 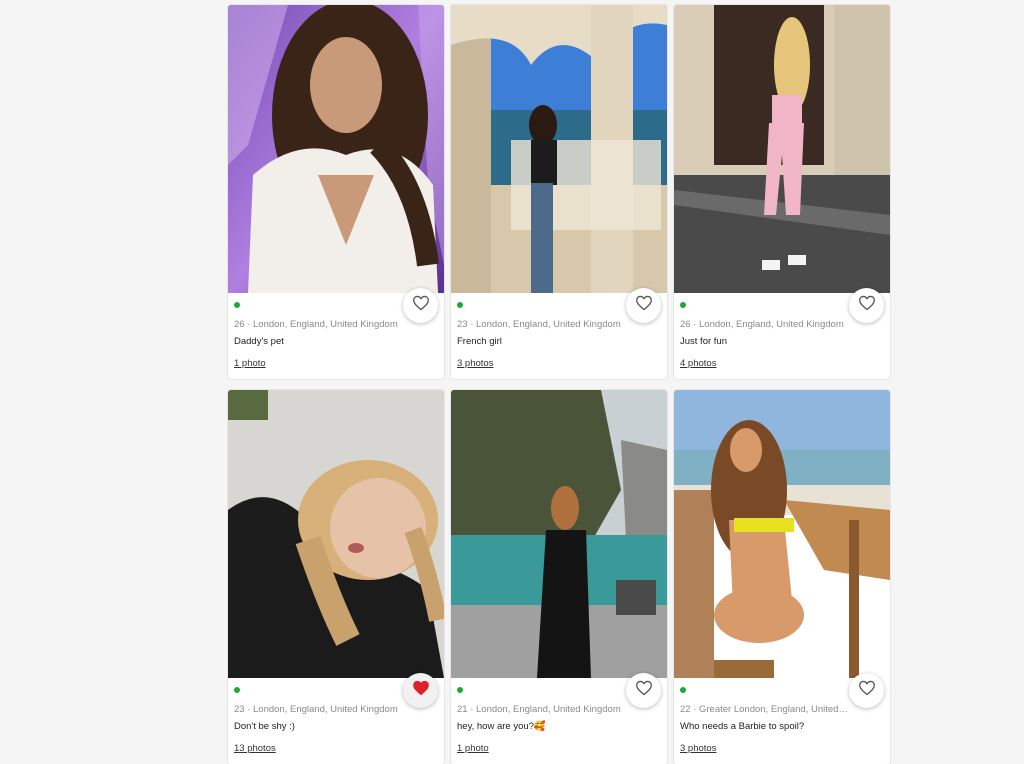 I want to click on profile-caption: Don't be shy :), so click(x=264, y=726).